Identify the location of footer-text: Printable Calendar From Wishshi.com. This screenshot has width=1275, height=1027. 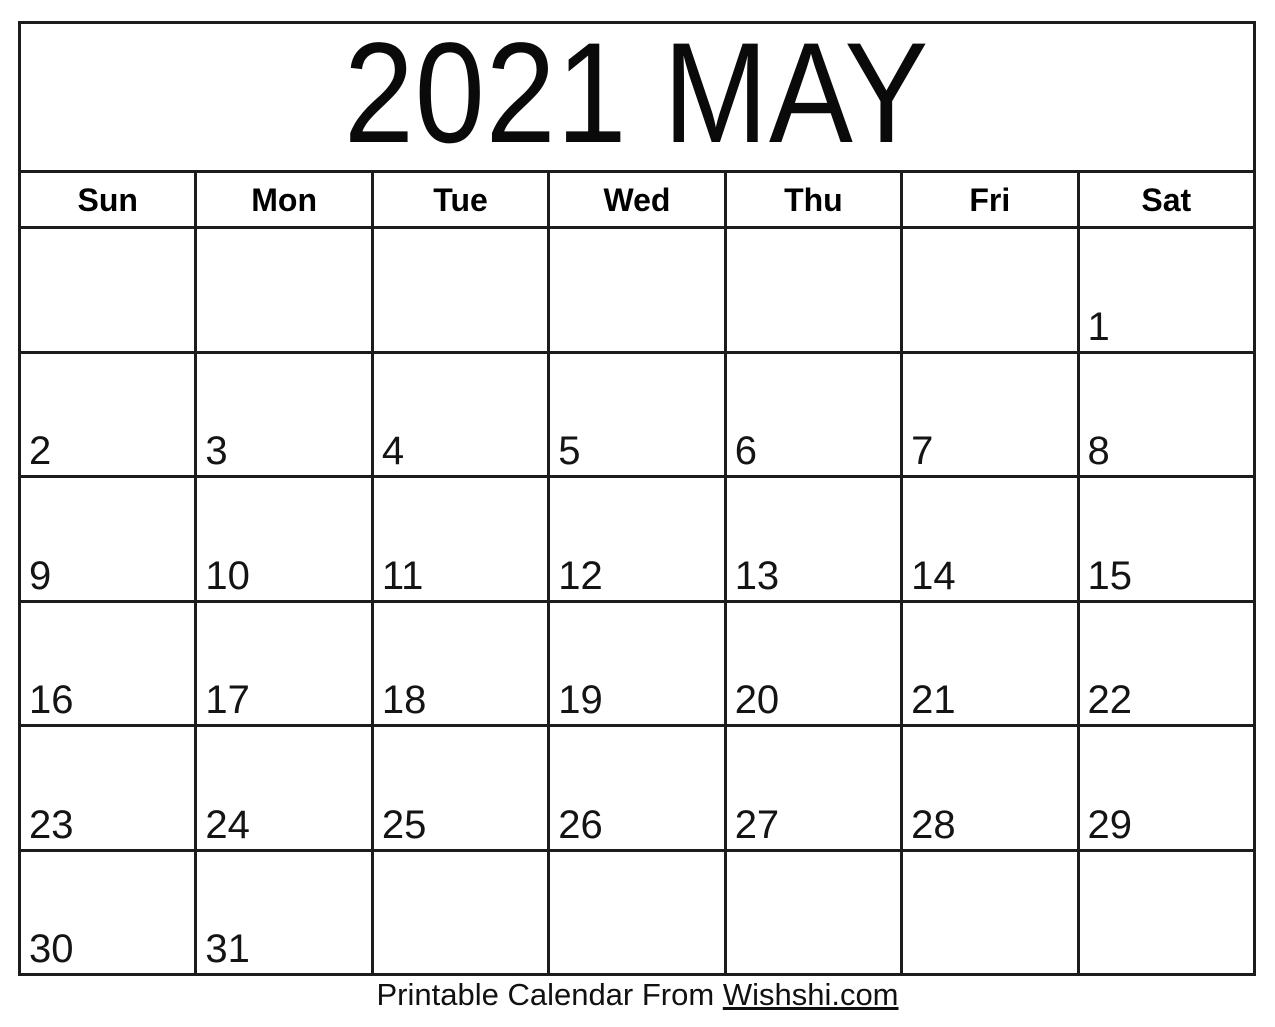
(637, 994).